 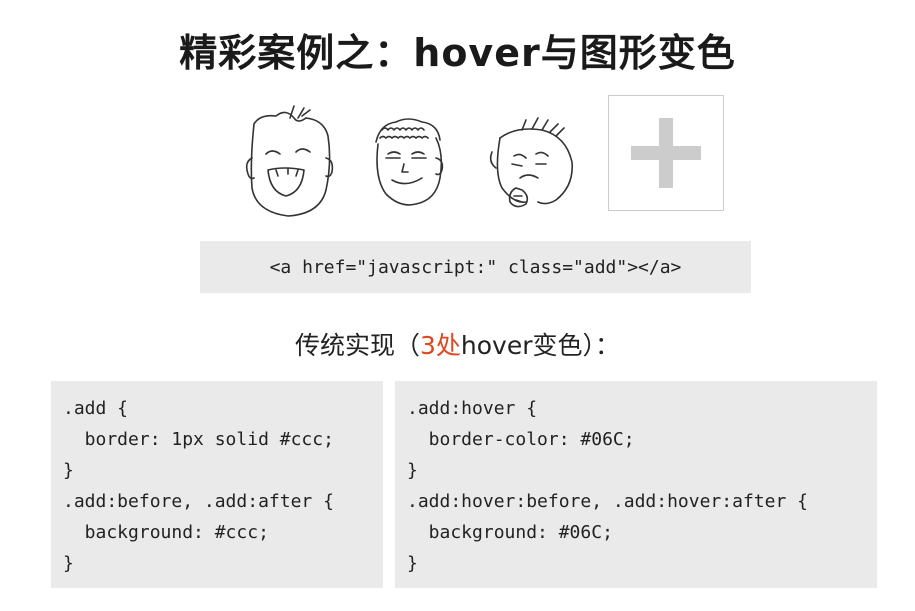 I want to click on code-line: .add {, so click(x=96, y=408).